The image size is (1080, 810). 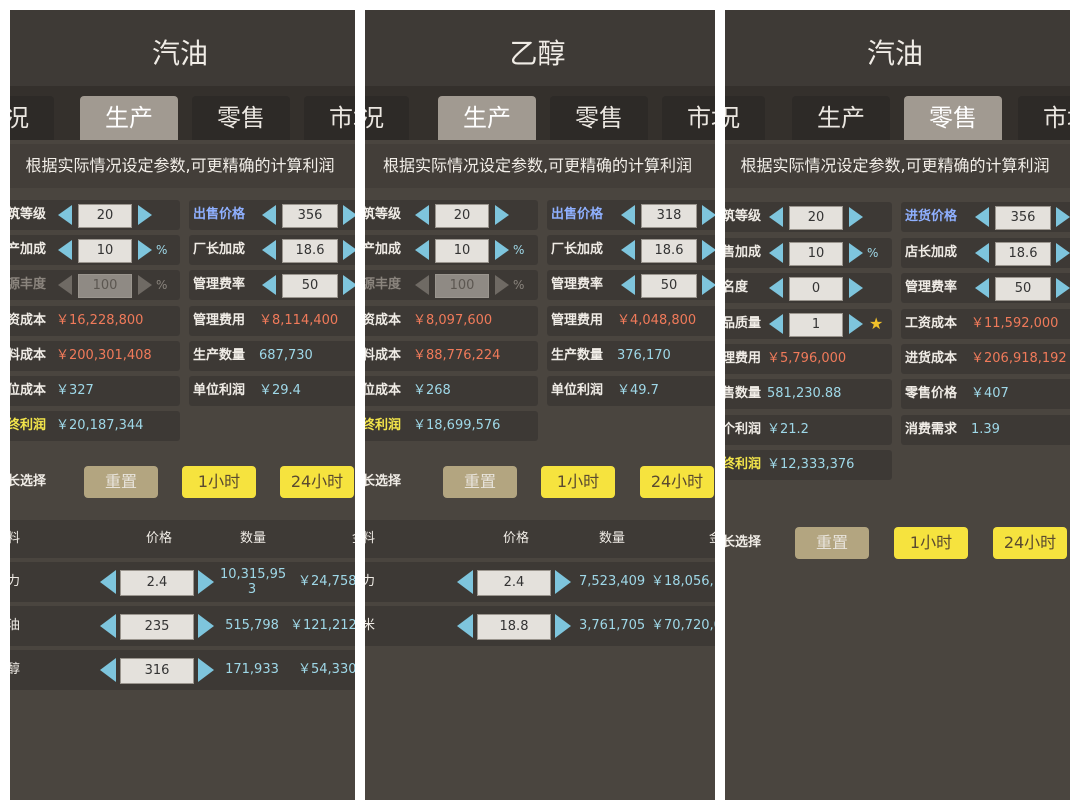 What do you see at coordinates (1019, 358) in the screenshot?
I see `buy-cost-value: ￥206,918,192` at bounding box center [1019, 358].